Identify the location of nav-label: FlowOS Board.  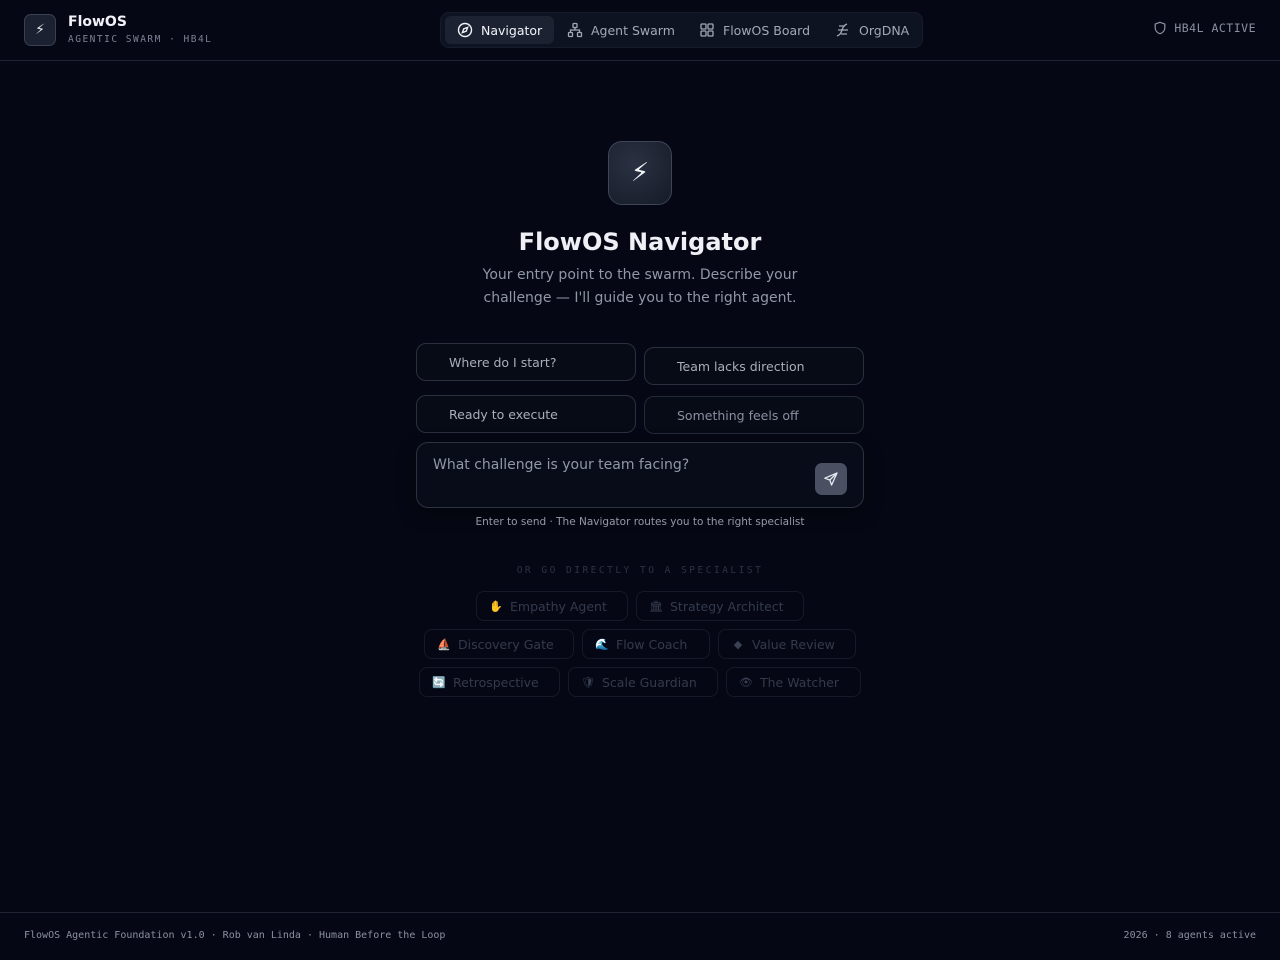
(767, 30).